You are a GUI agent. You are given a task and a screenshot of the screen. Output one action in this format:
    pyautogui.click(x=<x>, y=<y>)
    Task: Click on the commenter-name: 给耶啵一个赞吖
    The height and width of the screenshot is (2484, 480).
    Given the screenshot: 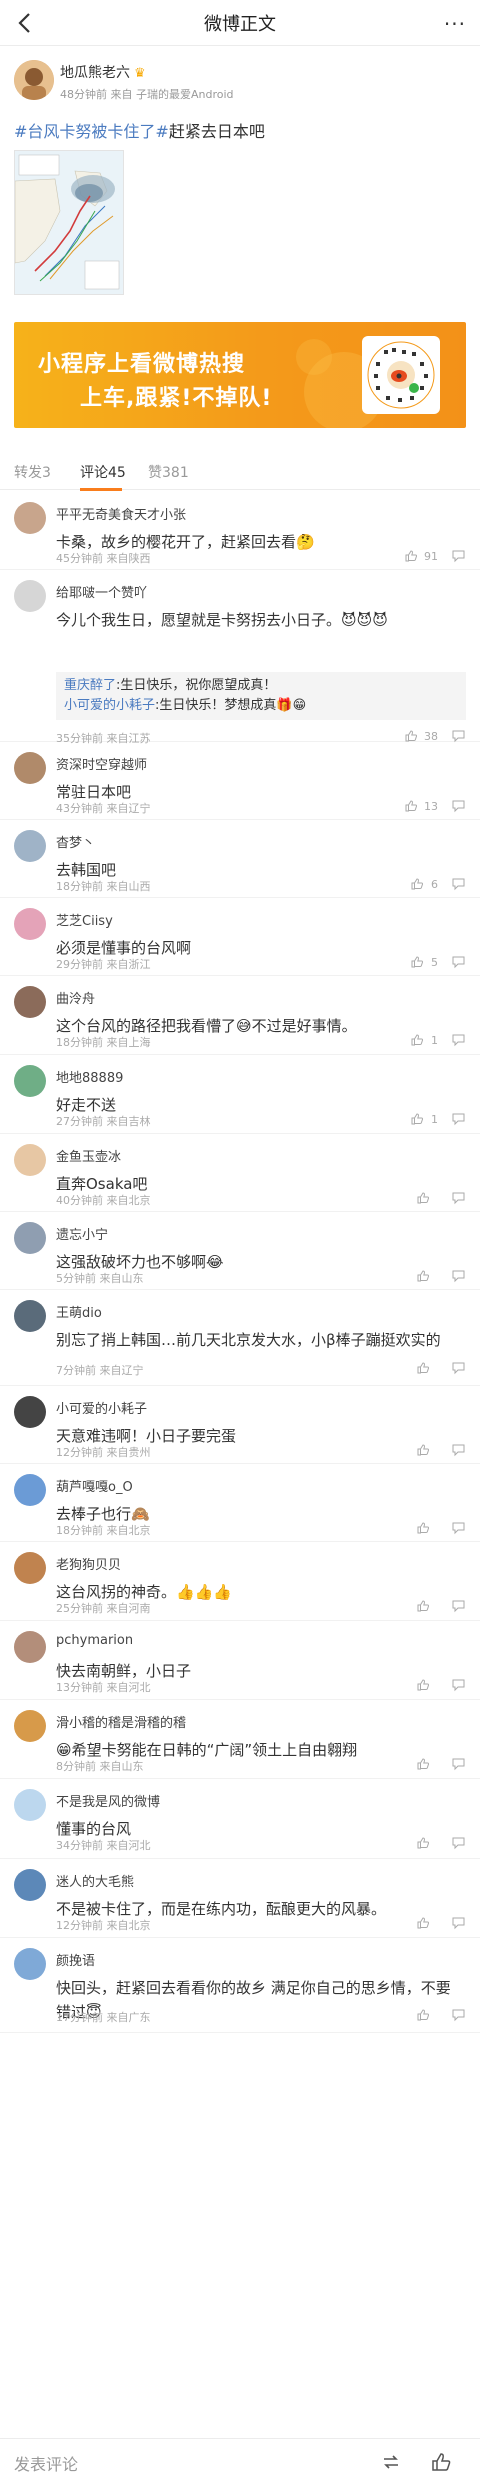 What is the action you would take?
    pyautogui.click(x=101, y=591)
    